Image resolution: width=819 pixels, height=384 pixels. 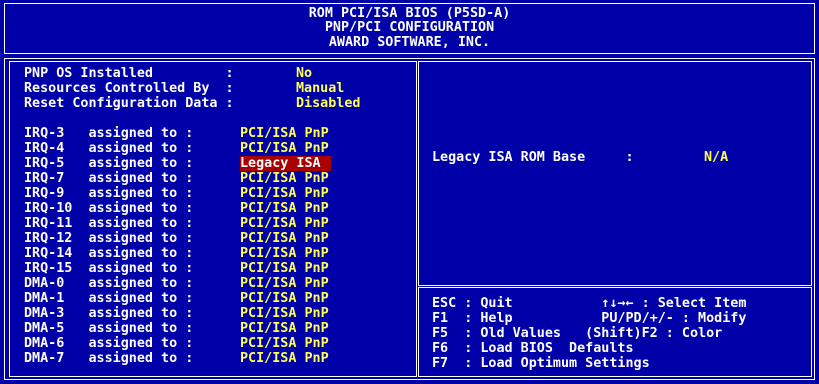 I want to click on vendor-name: AWARD SOFTWARE, INC., so click(x=409, y=42).